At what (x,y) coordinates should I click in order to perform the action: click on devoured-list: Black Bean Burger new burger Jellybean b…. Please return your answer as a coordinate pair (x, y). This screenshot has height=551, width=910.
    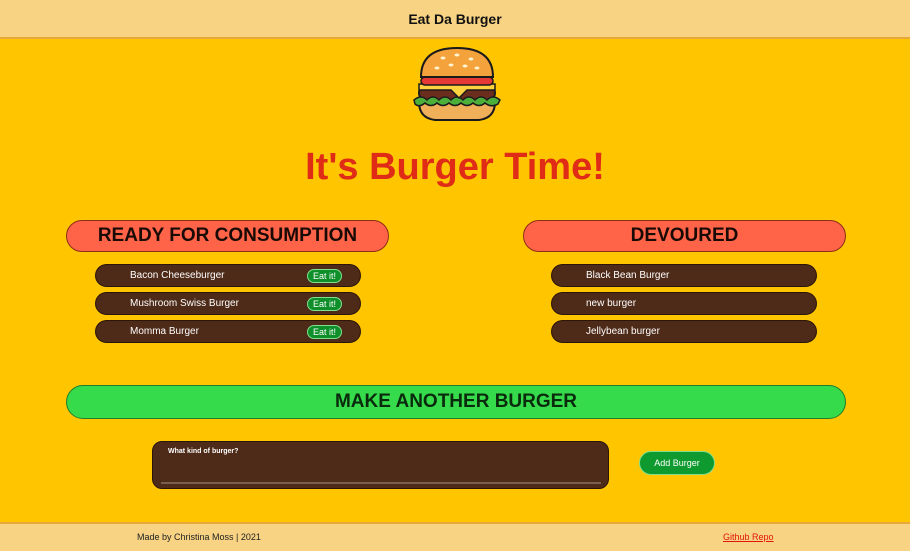
    Looking at the image, I should click on (684, 306).